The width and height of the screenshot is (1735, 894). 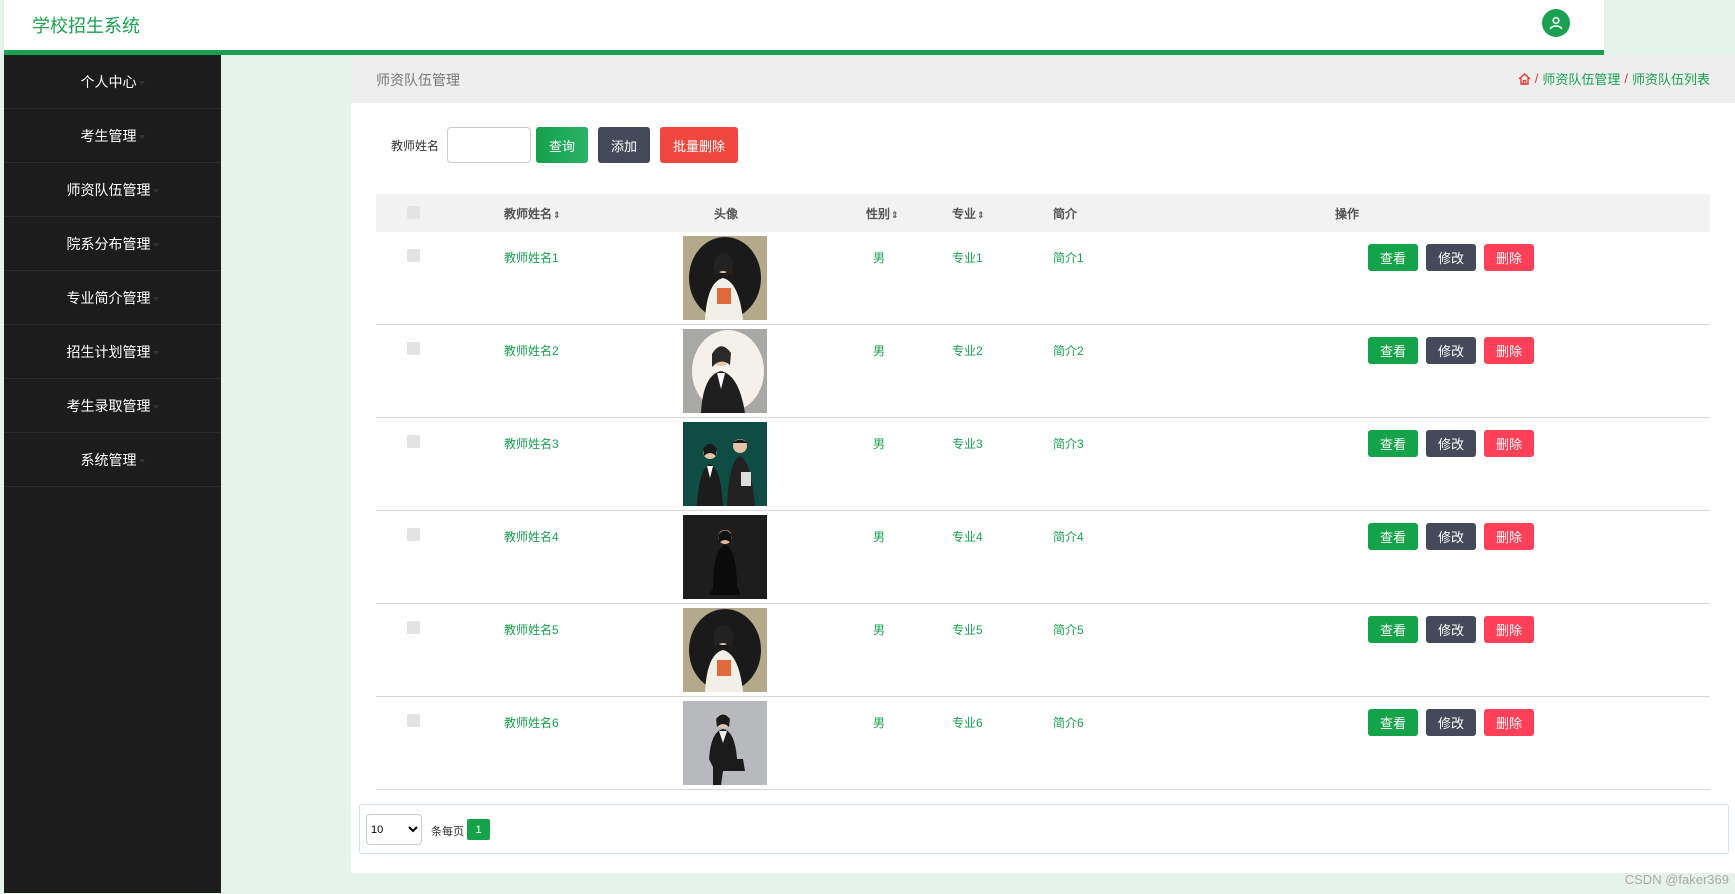 What do you see at coordinates (882, 213) in the screenshot?
I see `column-header-gender: 性别⇕` at bounding box center [882, 213].